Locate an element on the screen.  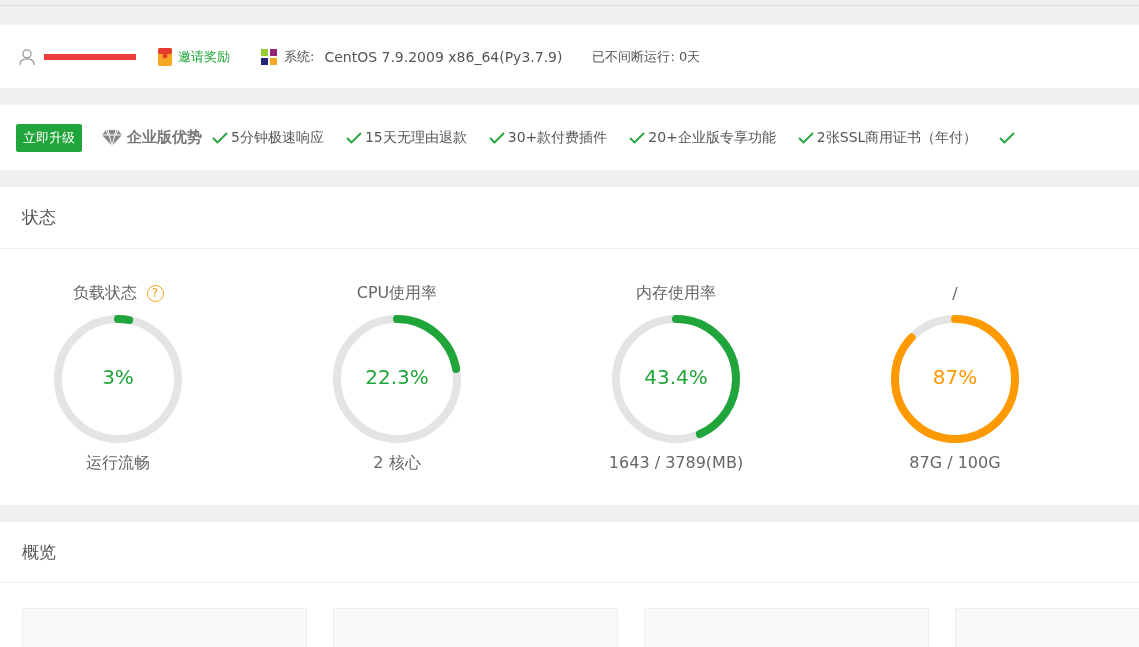
section-title: 状态 is located at coordinates (39, 217).